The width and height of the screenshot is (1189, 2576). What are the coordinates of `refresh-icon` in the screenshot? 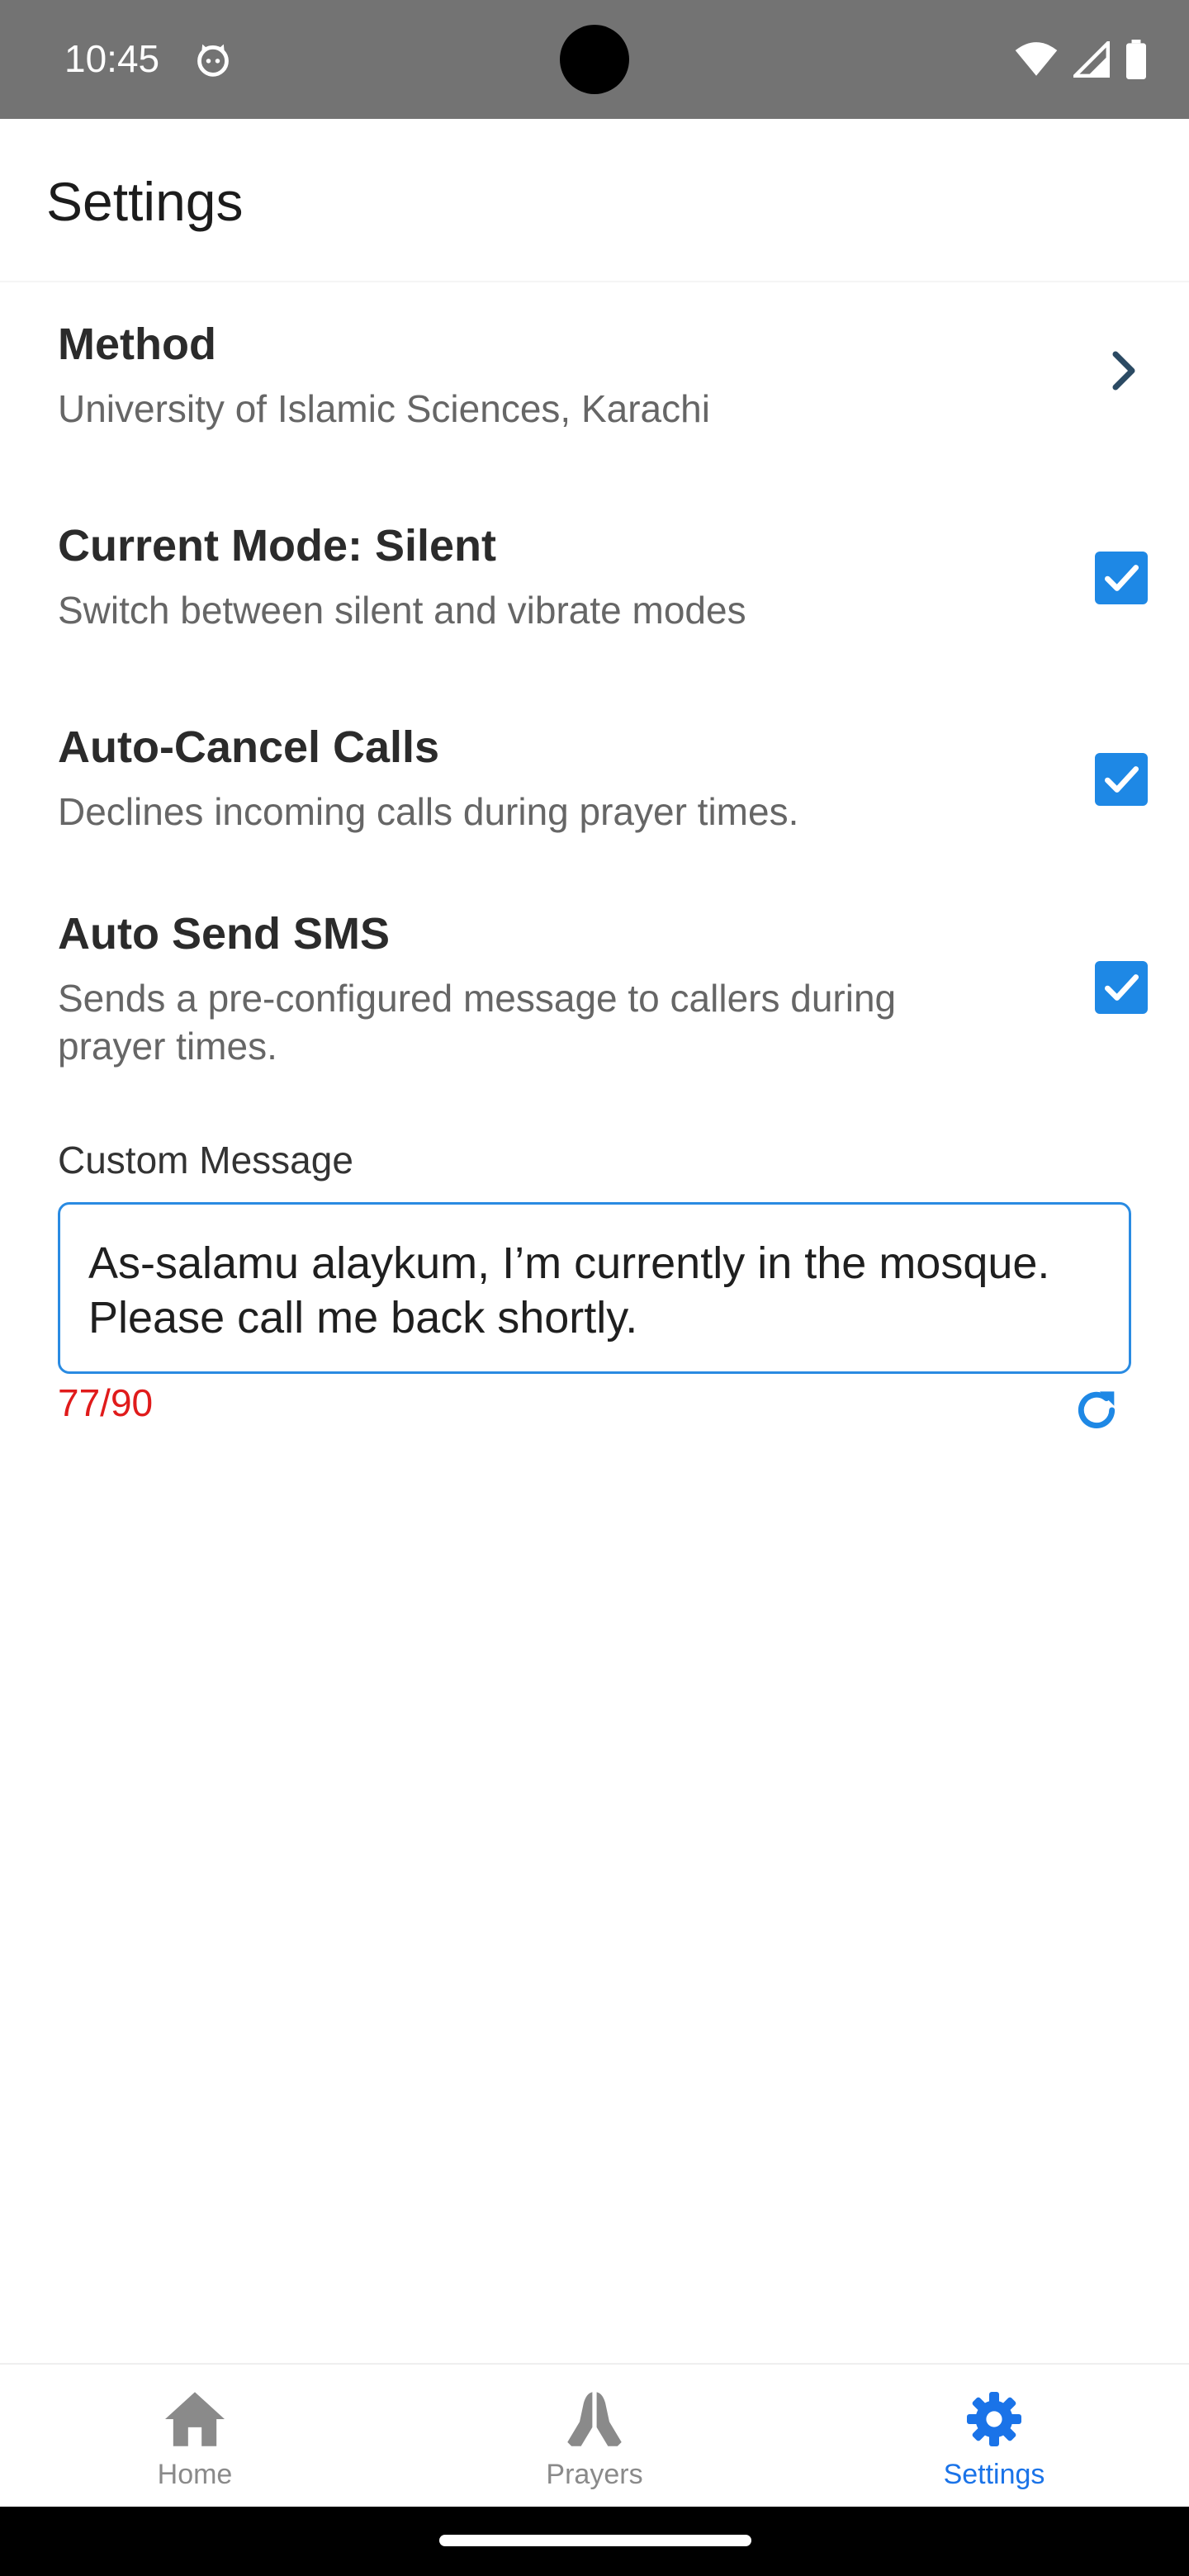 It's located at (1096, 1410).